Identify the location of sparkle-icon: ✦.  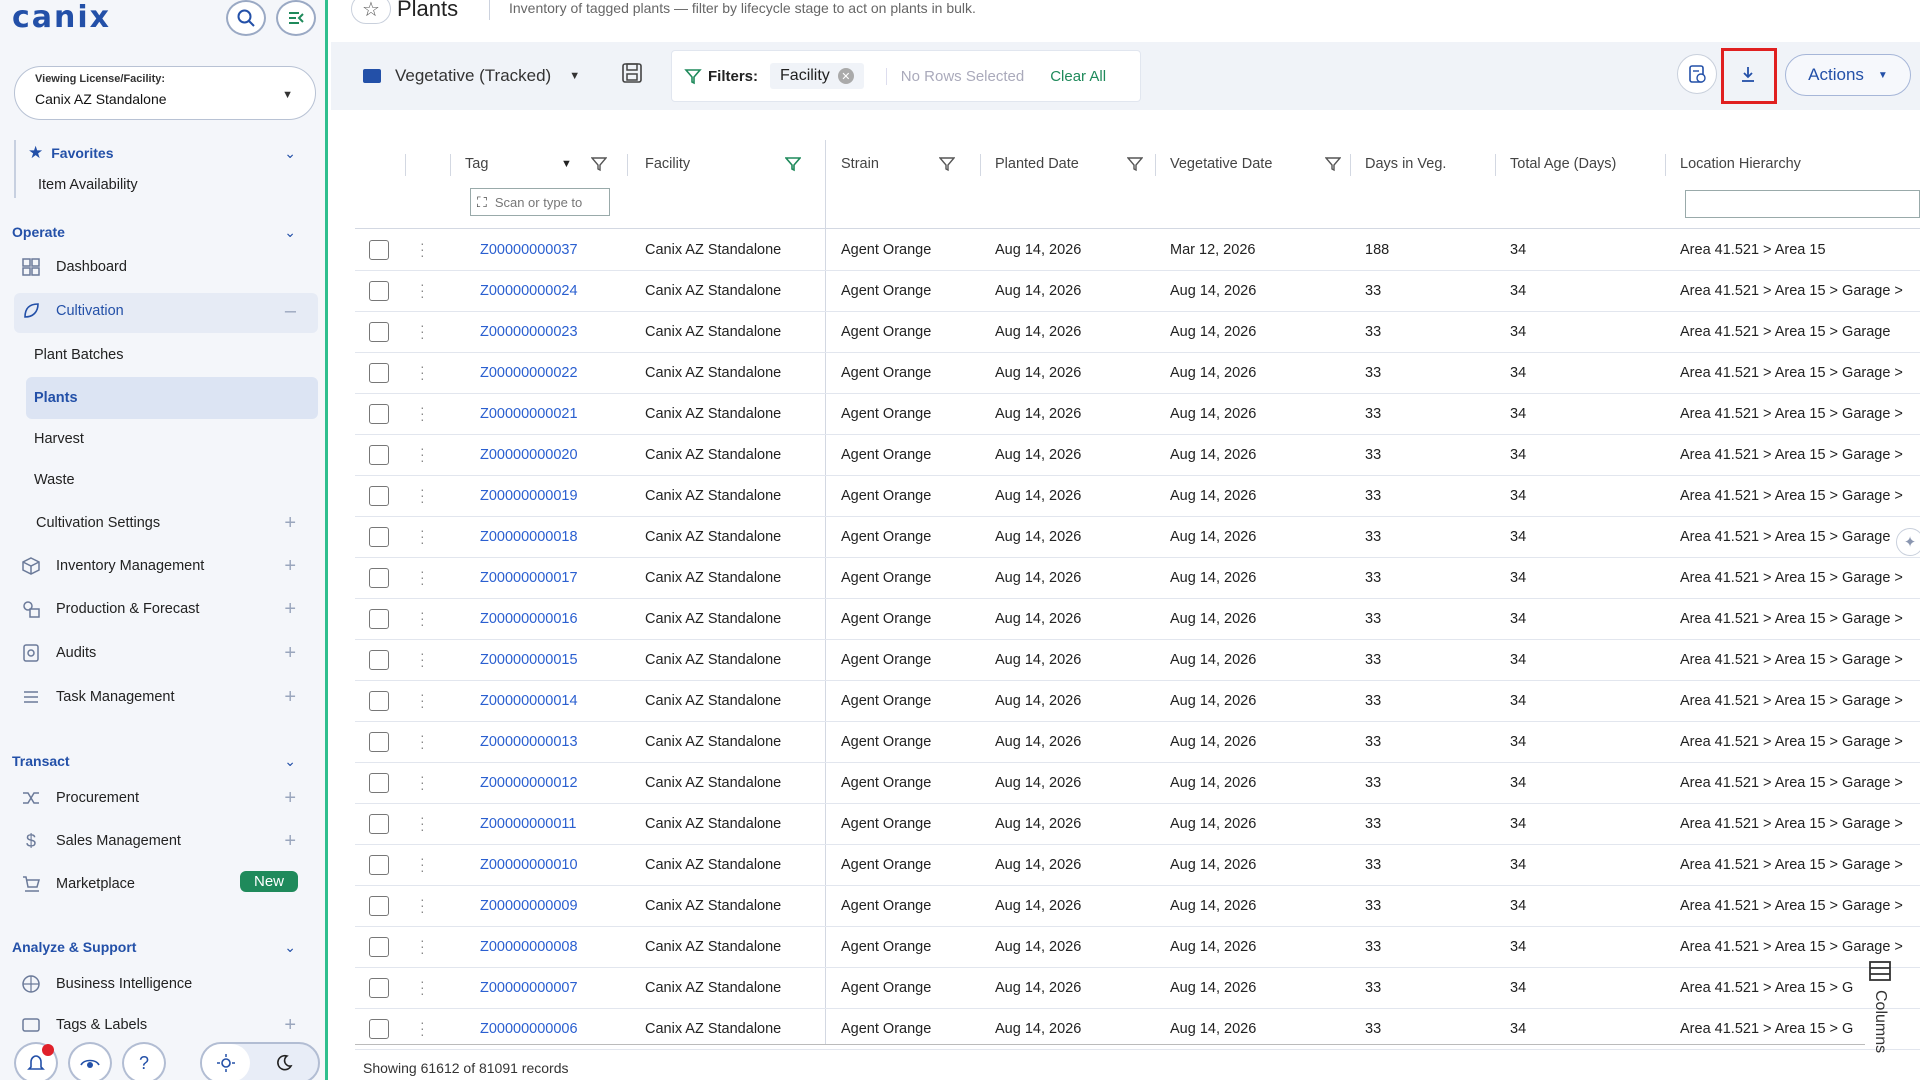
(1908, 542).